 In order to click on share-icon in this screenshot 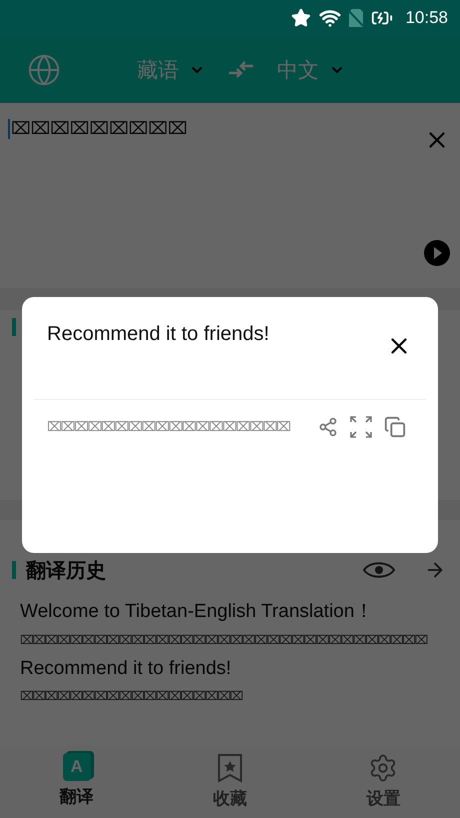, I will do `click(328, 427)`.